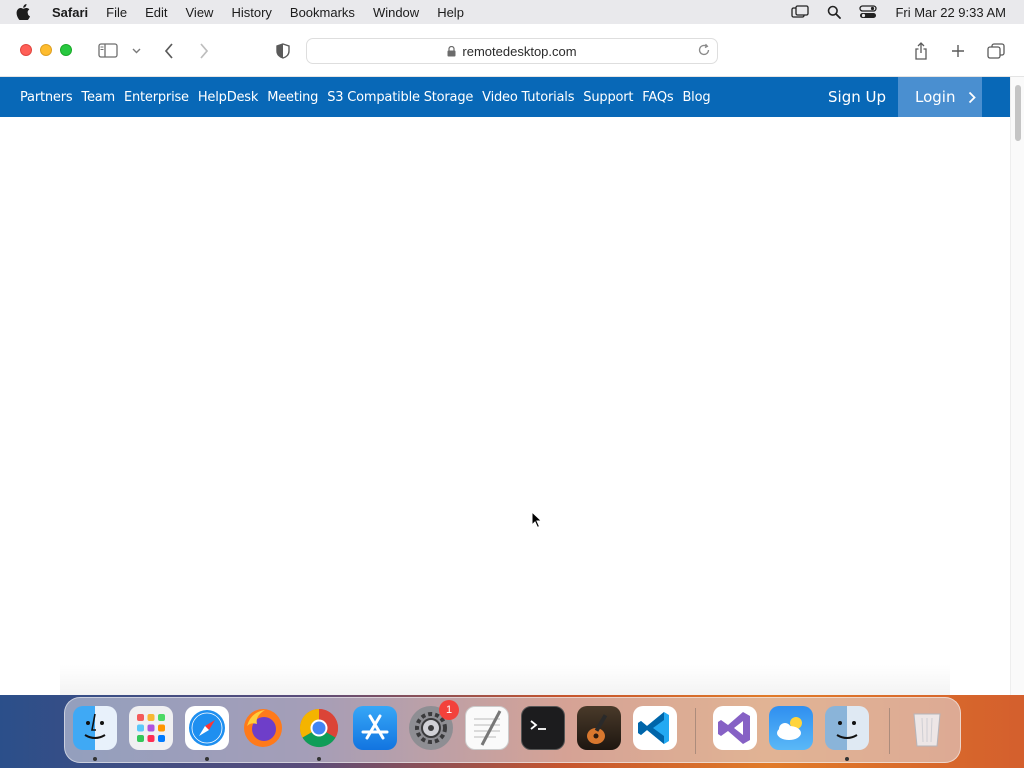 Image resolution: width=1024 pixels, height=768 pixels. What do you see at coordinates (263, 728) in the screenshot?
I see `firefox-icon` at bounding box center [263, 728].